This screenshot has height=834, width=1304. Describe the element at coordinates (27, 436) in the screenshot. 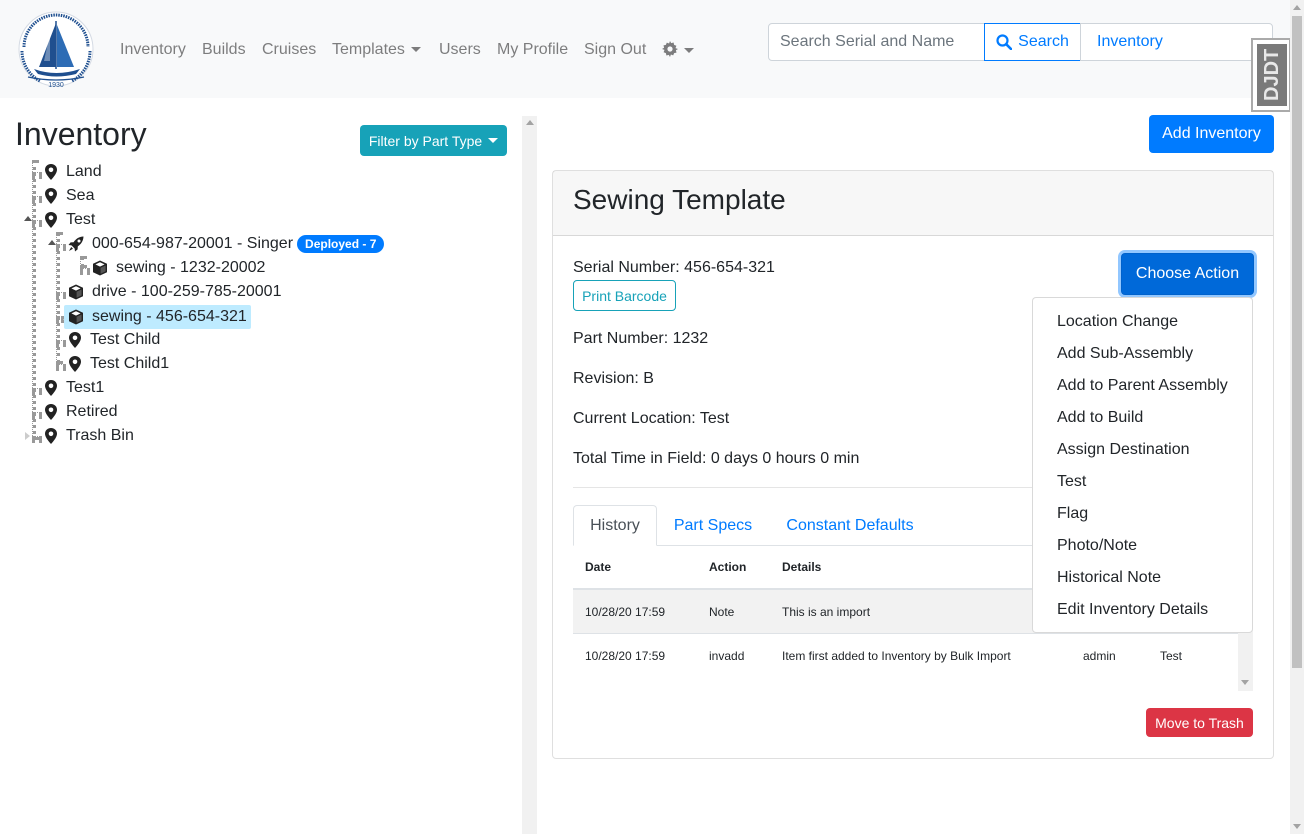

I see `tree-expand-toggle` at that location.